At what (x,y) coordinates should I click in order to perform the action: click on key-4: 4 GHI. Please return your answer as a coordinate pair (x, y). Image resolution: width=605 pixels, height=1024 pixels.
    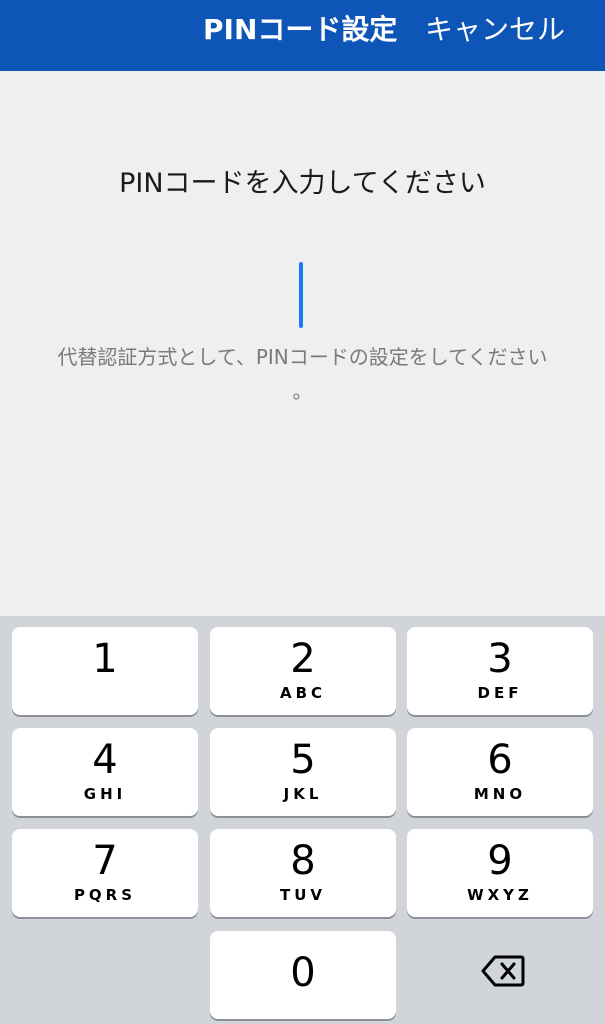
    Looking at the image, I should click on (105, 772).